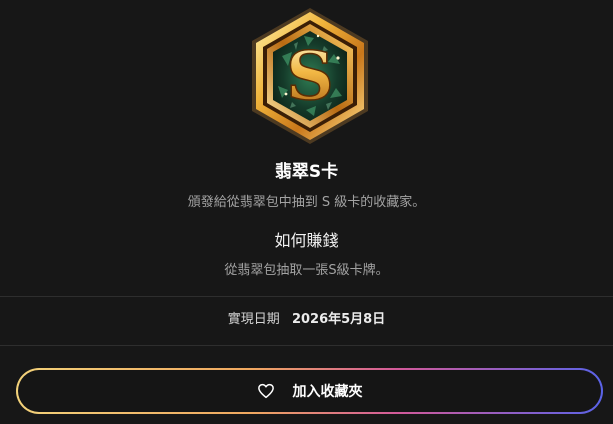  I want to click on svg-text: S, so click(310, 76).